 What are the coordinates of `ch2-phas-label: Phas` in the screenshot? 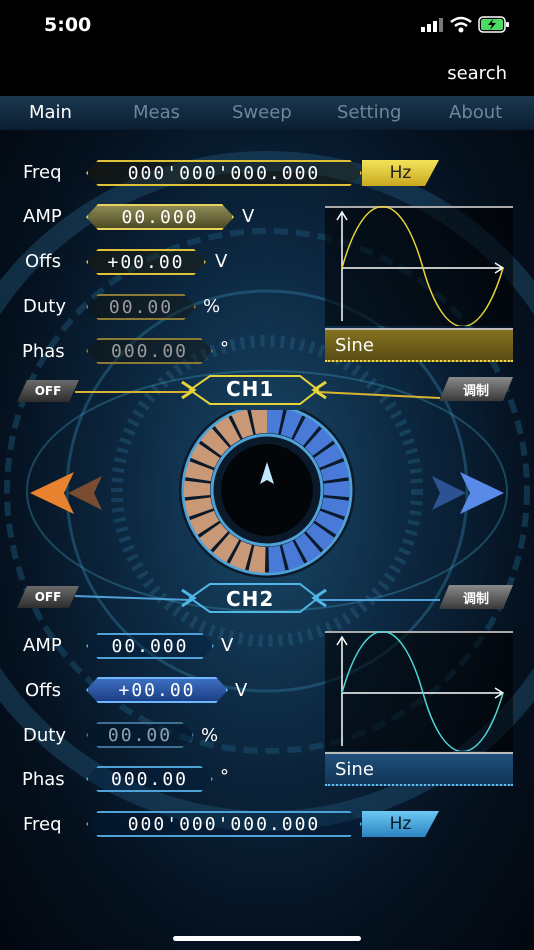 It's located at (43, 779).